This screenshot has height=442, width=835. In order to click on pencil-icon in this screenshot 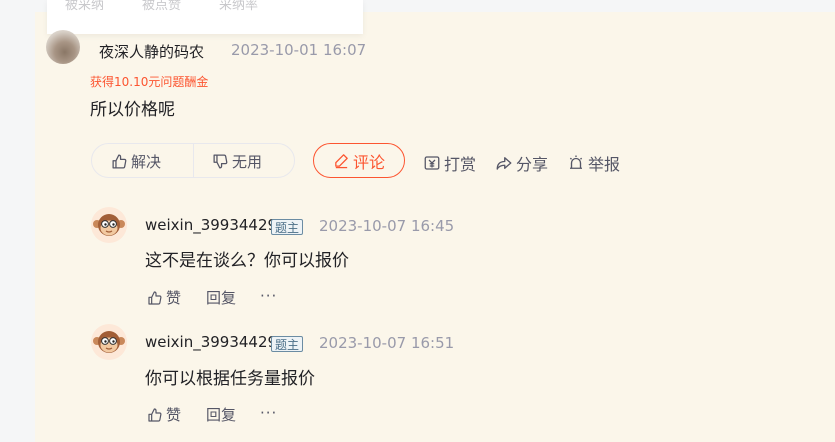, I will do `click(341, 160)`.